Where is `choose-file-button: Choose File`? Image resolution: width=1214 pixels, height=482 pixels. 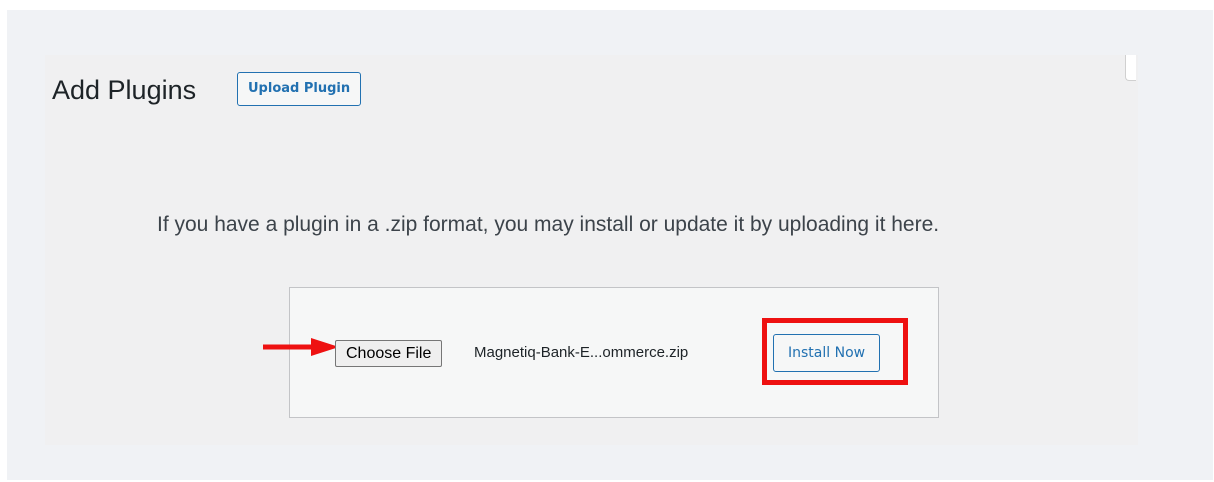 choose-file-button: Choose File is located at coordinates (389, 353).